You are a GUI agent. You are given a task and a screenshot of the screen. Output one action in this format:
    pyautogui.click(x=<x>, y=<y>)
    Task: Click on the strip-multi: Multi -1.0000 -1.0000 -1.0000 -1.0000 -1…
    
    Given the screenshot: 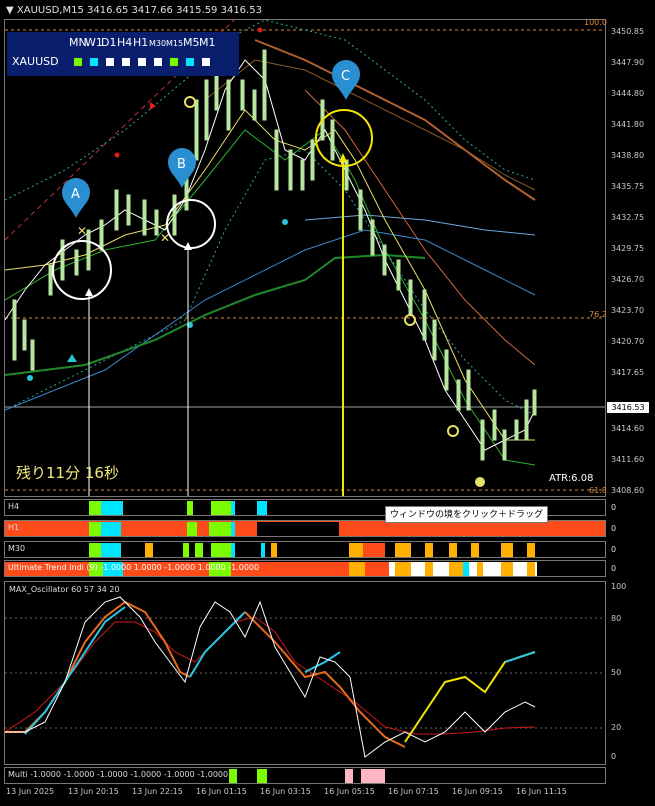 What is the action you would take?
    pyautogui.click(x=305, y=775)
    